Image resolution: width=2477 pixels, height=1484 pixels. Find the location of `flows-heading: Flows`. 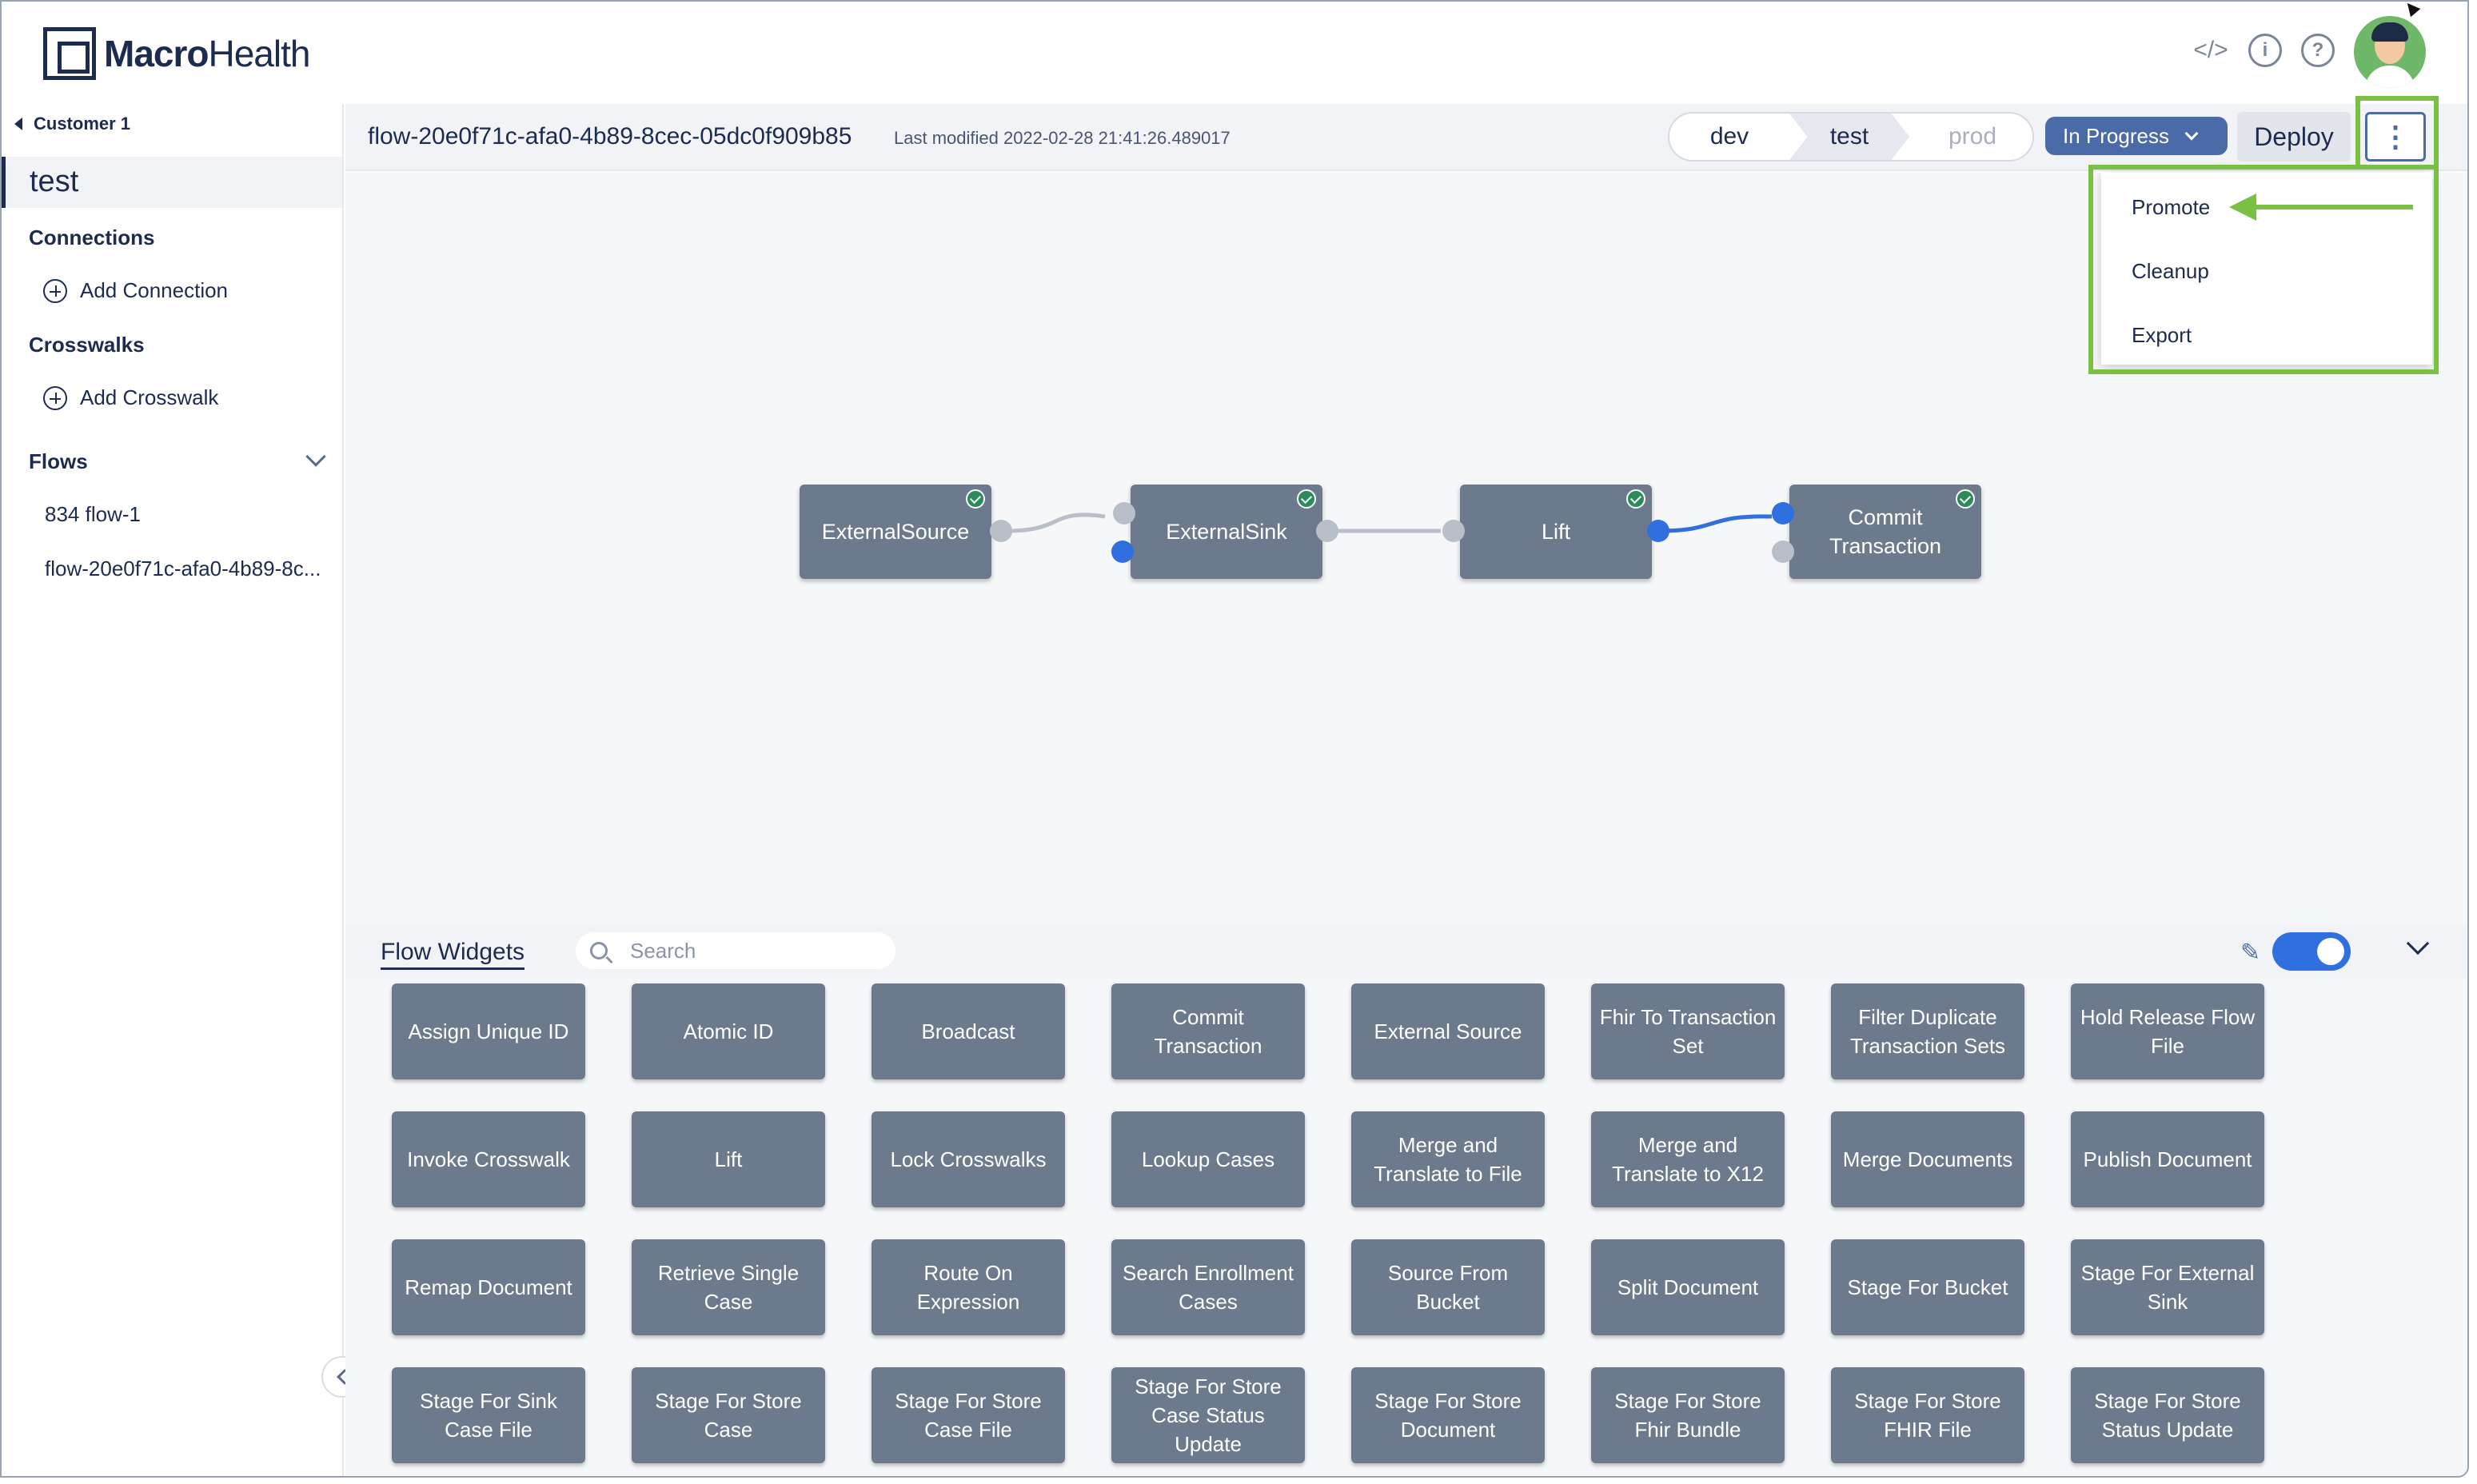

flows-heading: Flows is located at coordinates (58, 461).